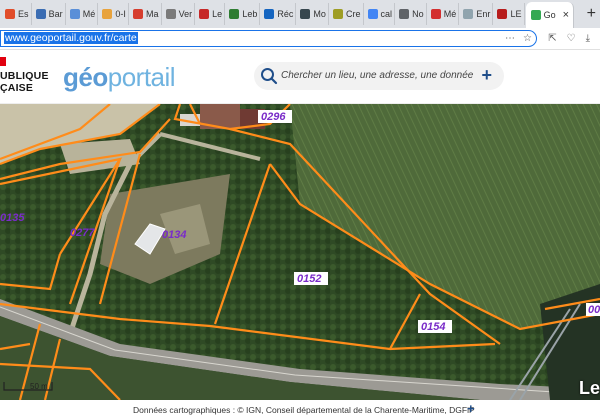  What do you see at coordinates (386, 14) in the screenshot?
I see `tab-label: cal` at bounding box center [386, 14].